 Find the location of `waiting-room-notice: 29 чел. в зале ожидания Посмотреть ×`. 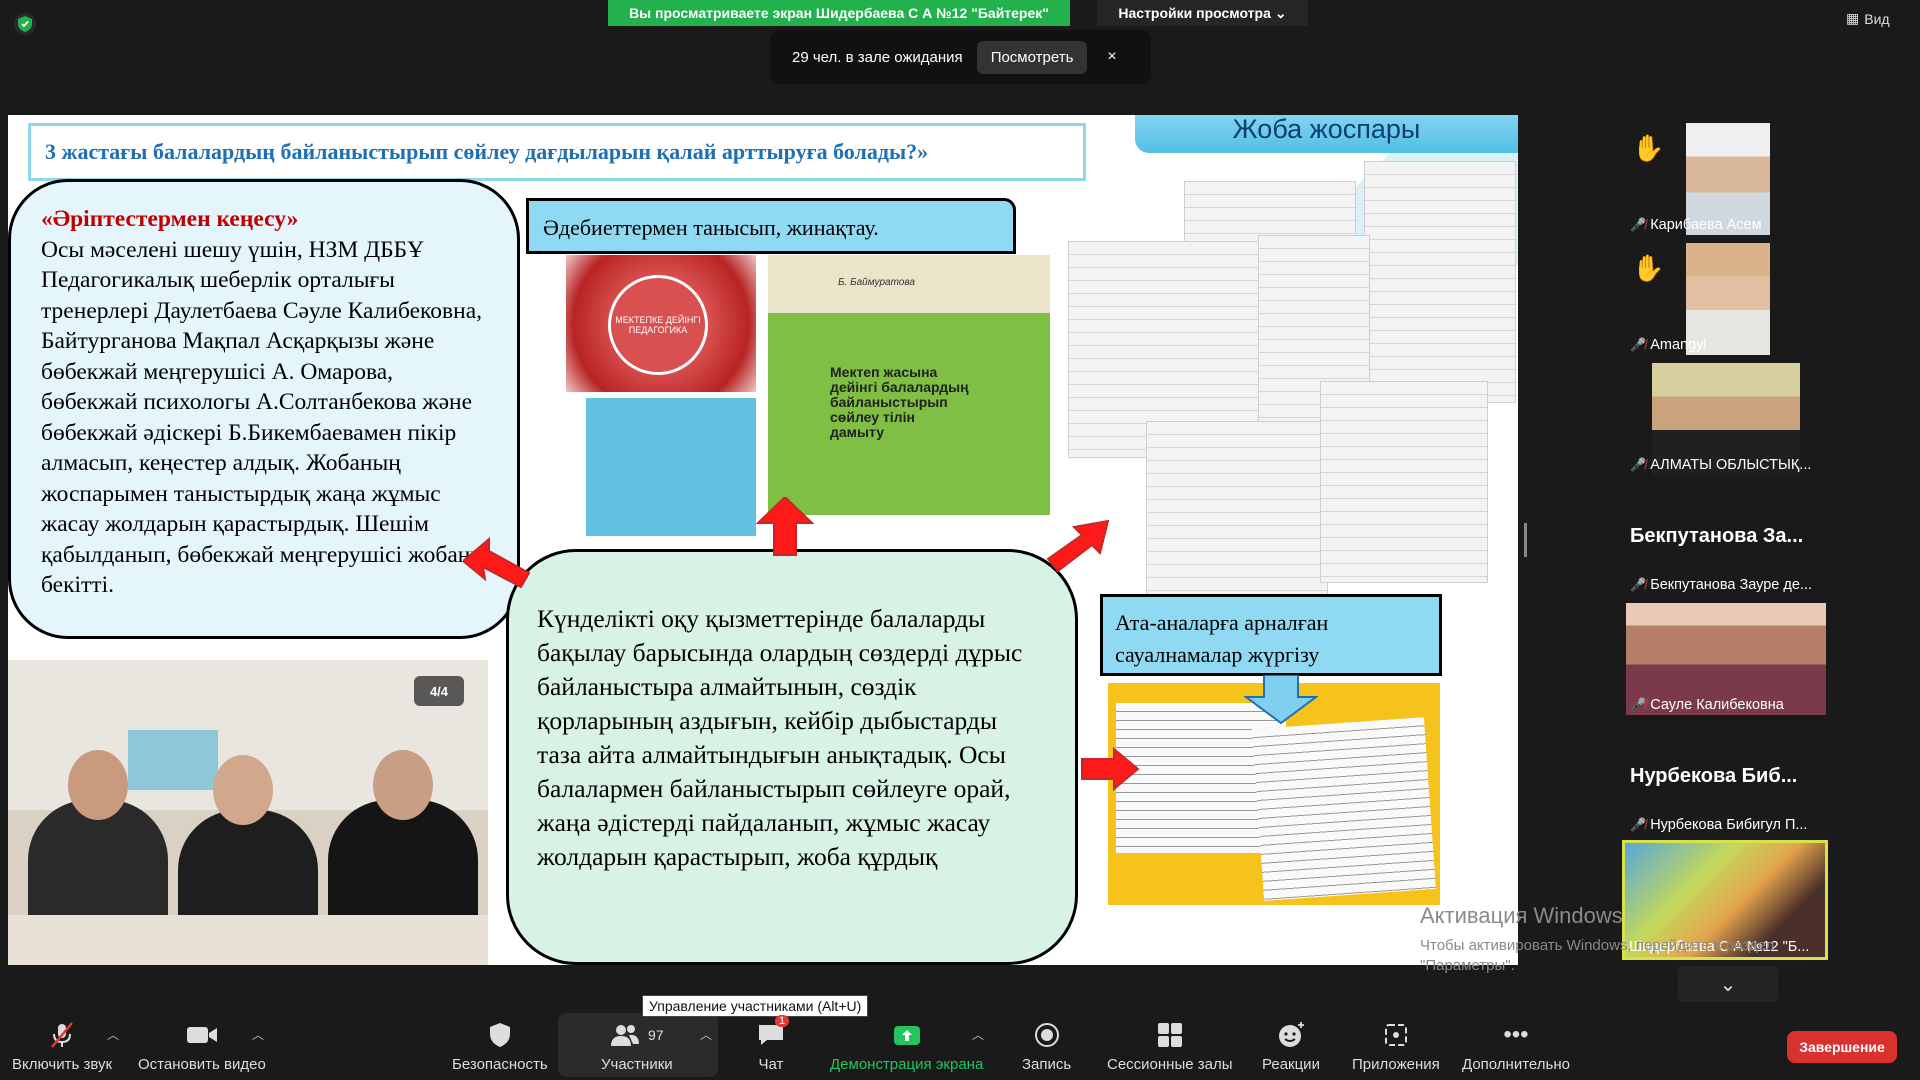

waiting-room-notice: 29 чел. в зале ожидания Посмотреть × is located at coordinates (960, 57).